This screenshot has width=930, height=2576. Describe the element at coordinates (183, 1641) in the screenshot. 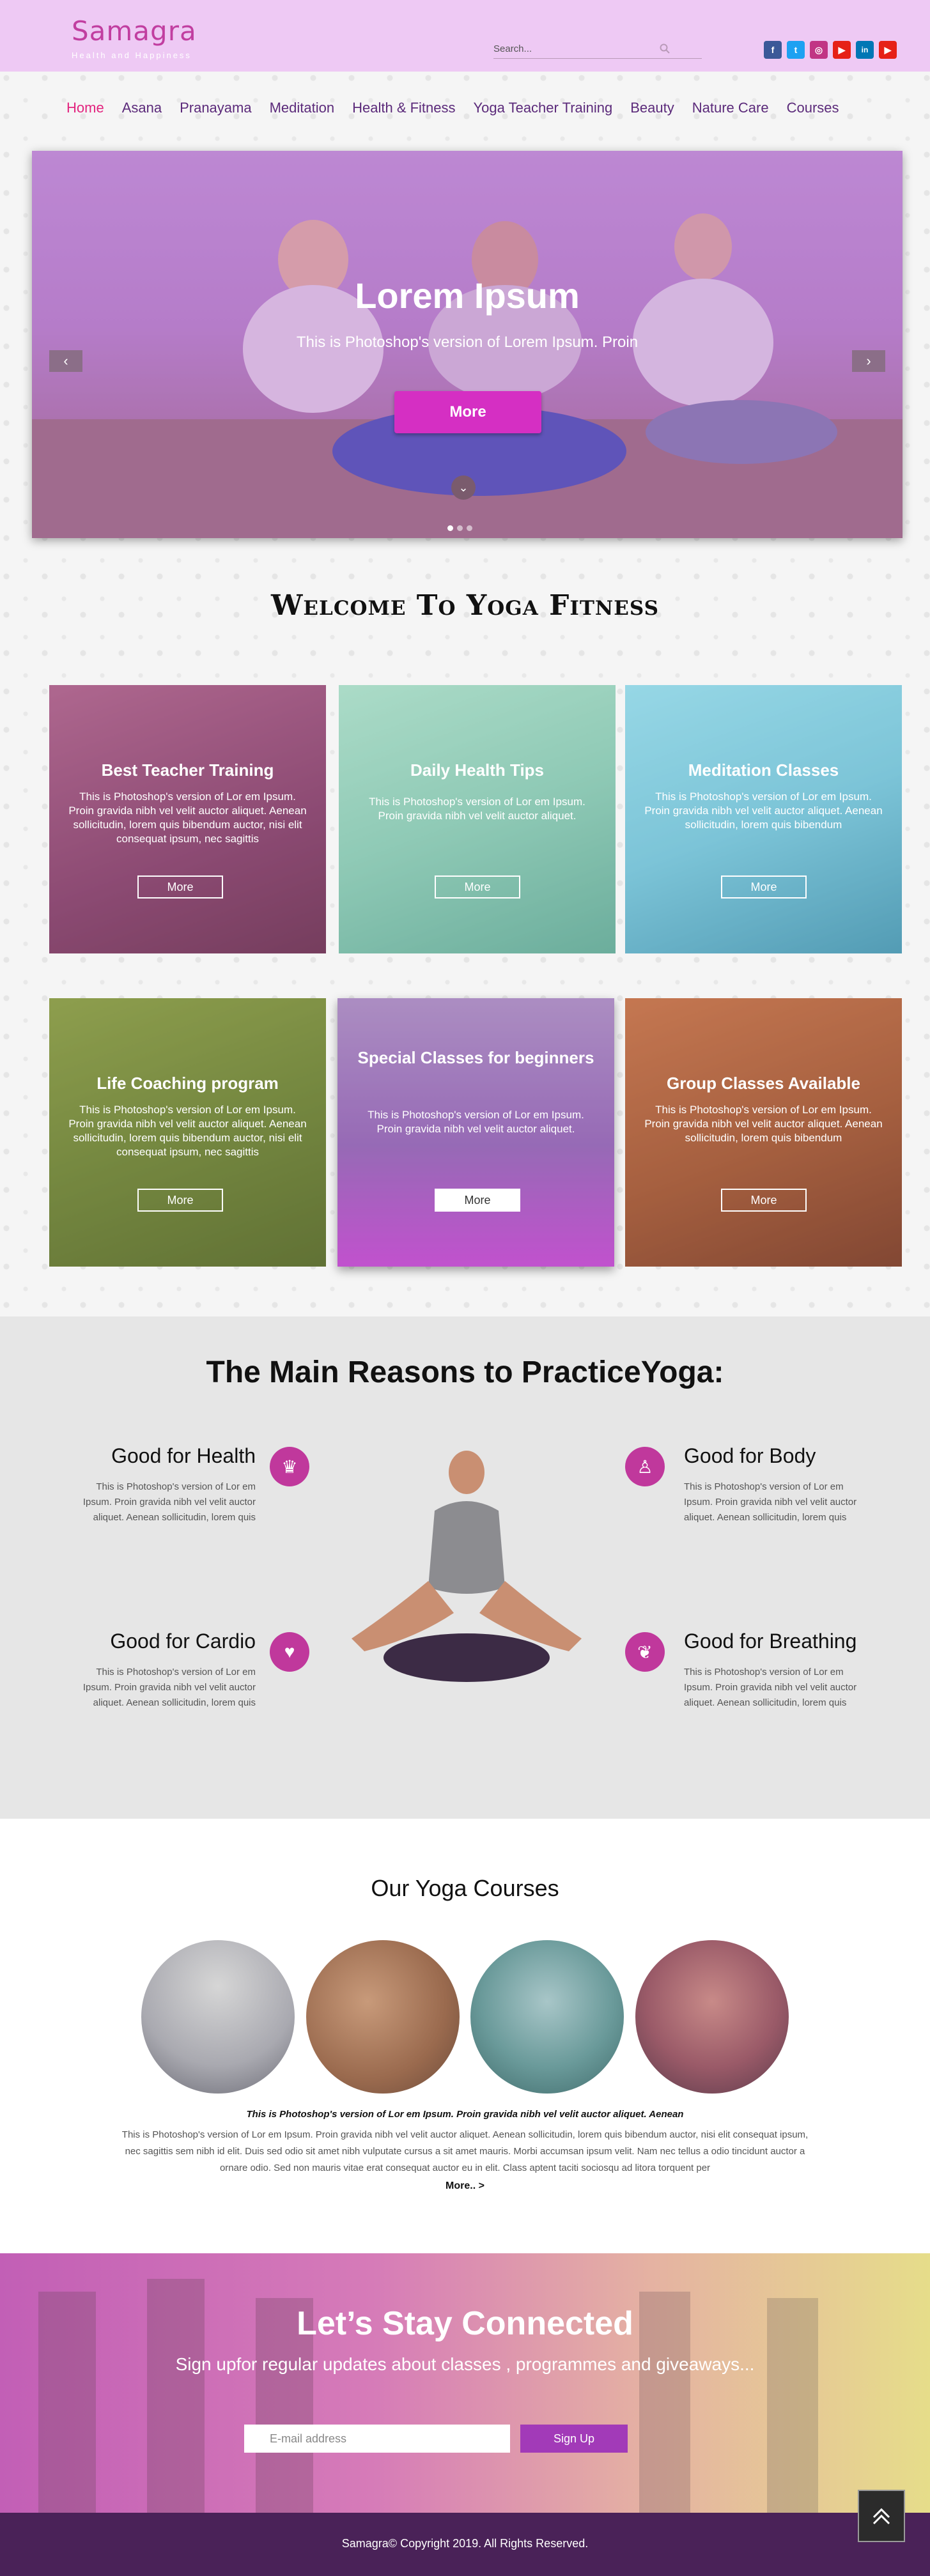

I see `reason-title: Good for Cardio` at that location.